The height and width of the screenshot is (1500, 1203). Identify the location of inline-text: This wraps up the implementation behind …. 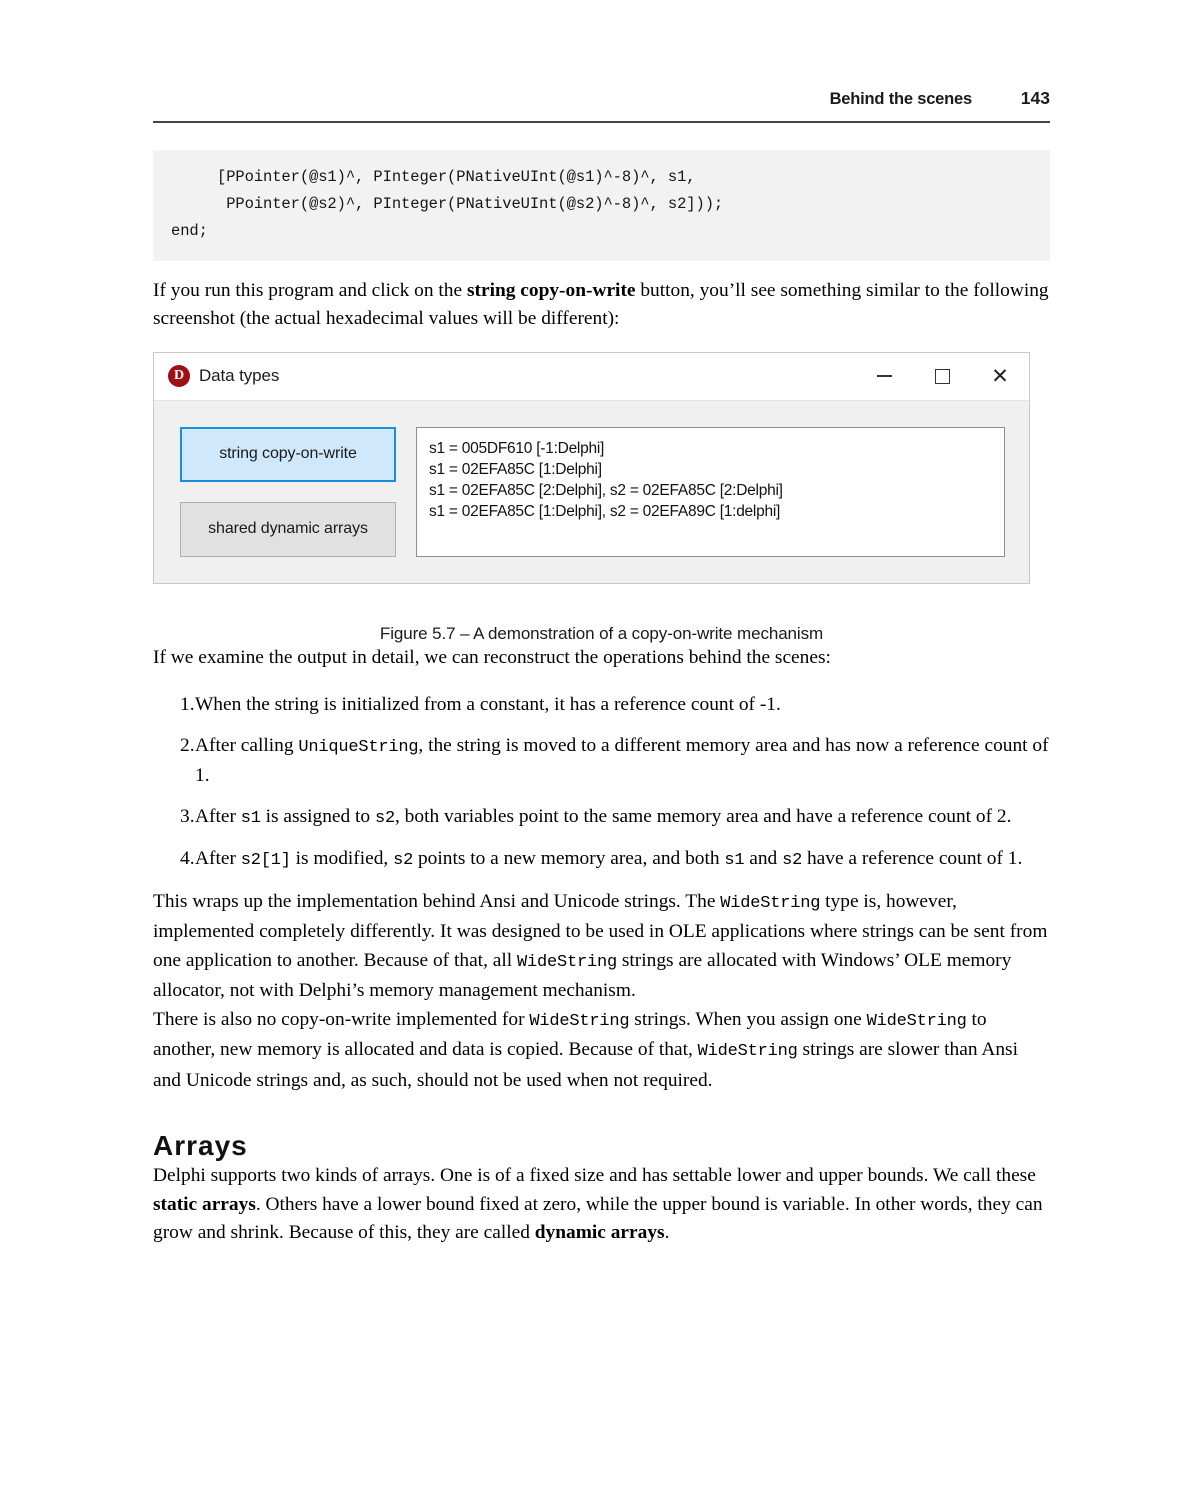
(437, 901).